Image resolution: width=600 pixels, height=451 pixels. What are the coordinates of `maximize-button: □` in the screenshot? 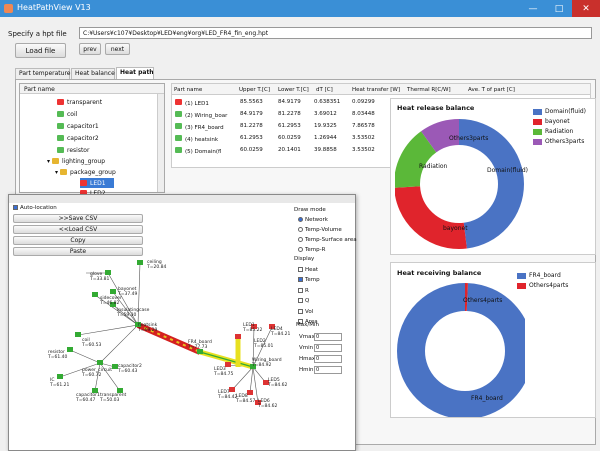 It's located at (559, 8).